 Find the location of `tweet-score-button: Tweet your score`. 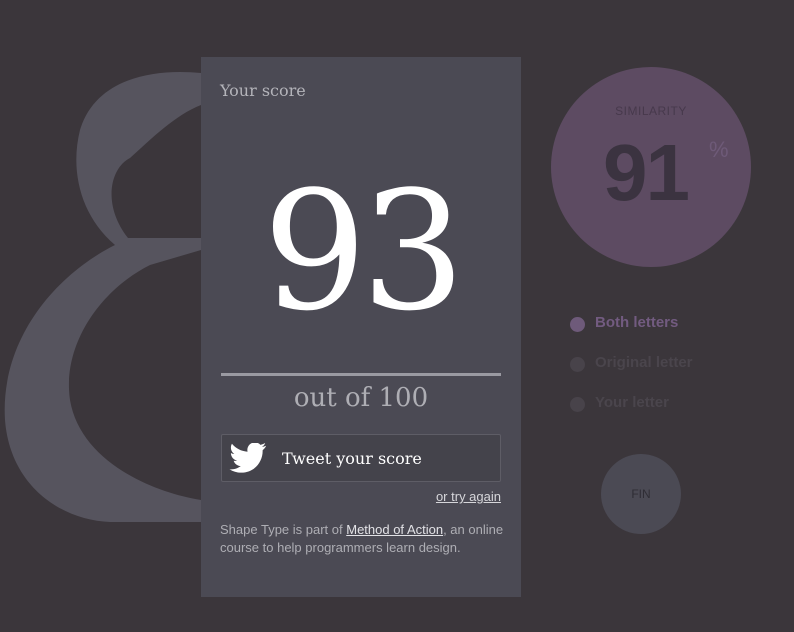

tweet-score-button: Tweet your score is located at coordinates (361, 458).